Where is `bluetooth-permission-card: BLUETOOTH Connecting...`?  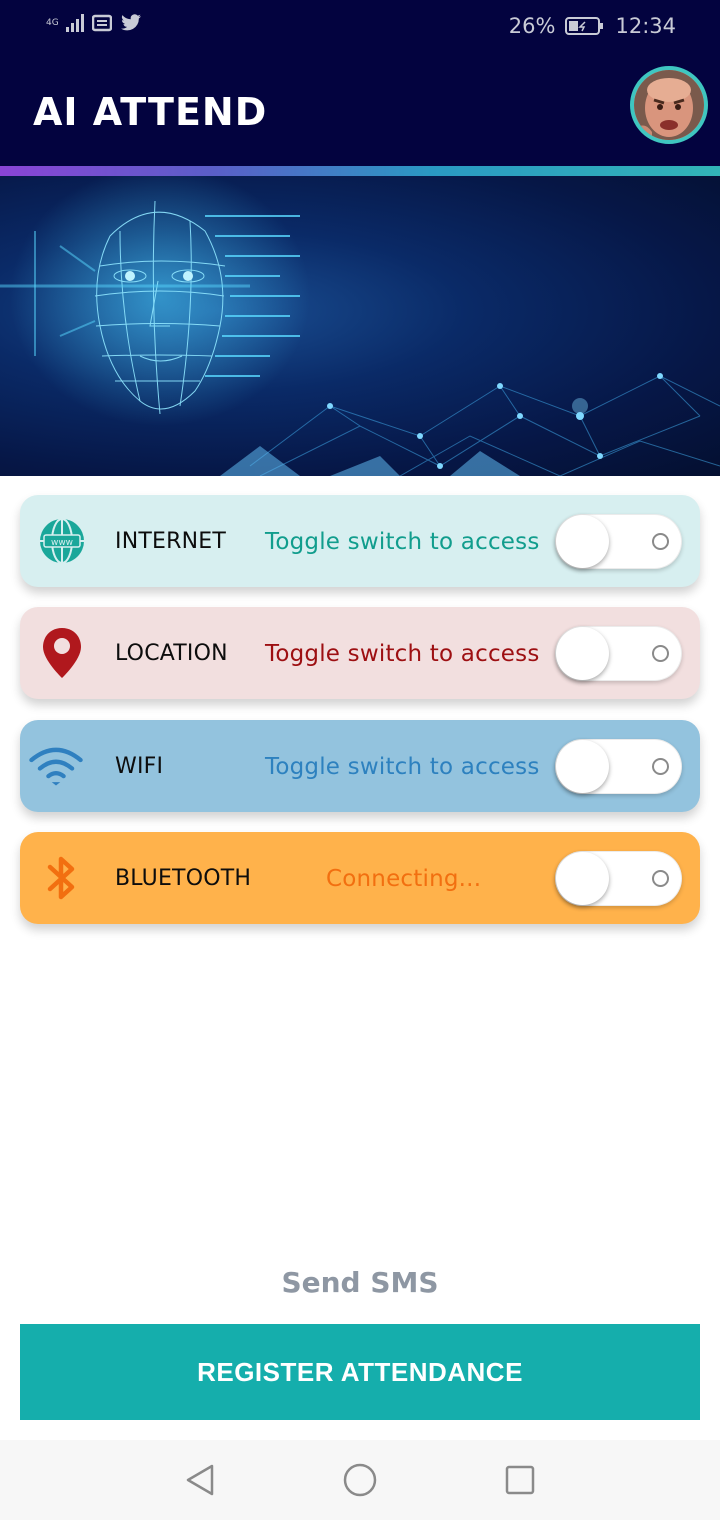 bluetooth-permission-card: BLUETOOTH Connecting... is located at coordinates (360, 878).